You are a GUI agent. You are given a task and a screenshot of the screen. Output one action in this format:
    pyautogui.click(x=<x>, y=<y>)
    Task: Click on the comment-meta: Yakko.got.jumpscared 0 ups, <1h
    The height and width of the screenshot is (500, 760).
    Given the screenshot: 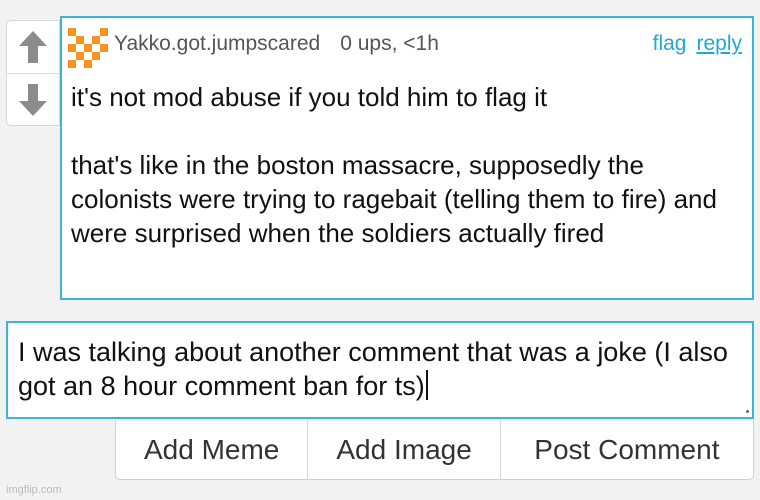 What is the action you would take?
    pyautogui.click(x=276, y=47)
    